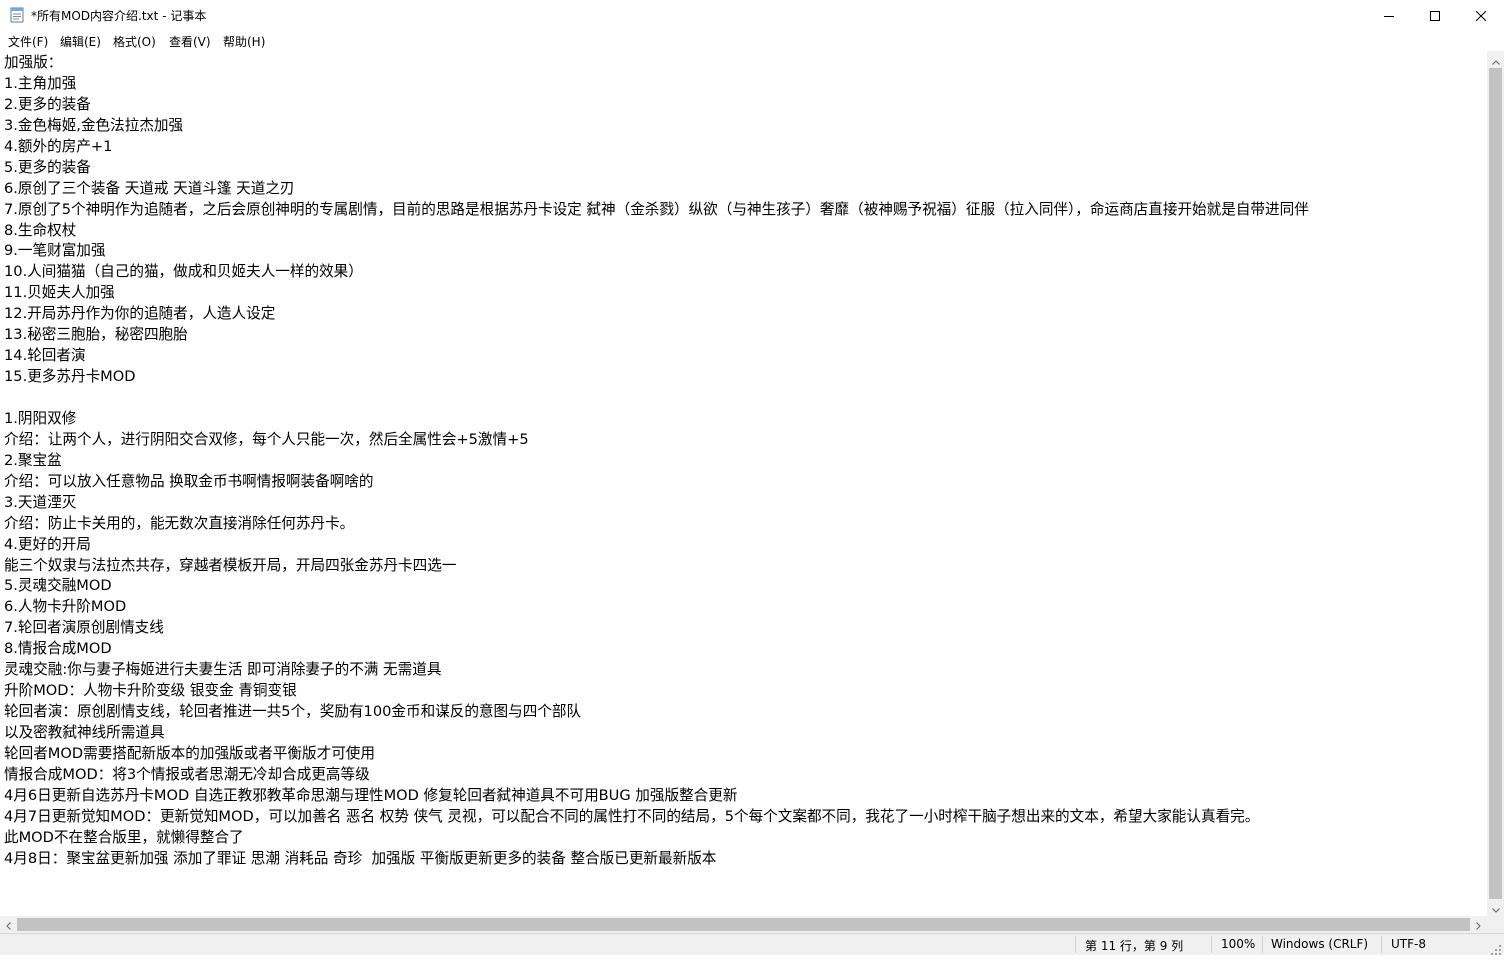 Image resolution: width=1504 pixels, height=960 pixels. What do you see at coordinates (656, 503) in the screenshot?
I see `editor-line: 3.天道湮灭` at bounding box center [656, 503].